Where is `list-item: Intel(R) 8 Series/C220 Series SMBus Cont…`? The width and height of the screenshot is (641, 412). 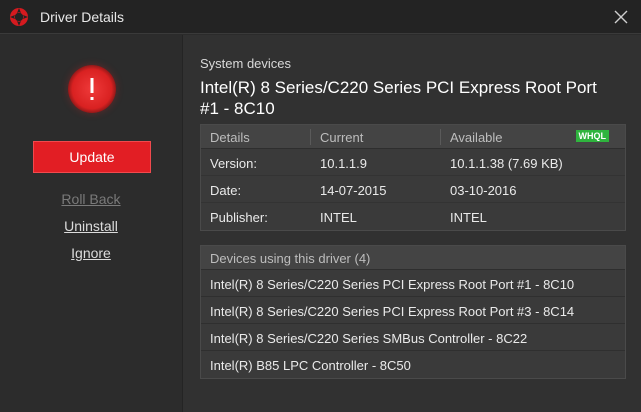
list-item: Intel(R) 8 Series/C220 Series SMBus Cont… is located at coordinates (413, 337).